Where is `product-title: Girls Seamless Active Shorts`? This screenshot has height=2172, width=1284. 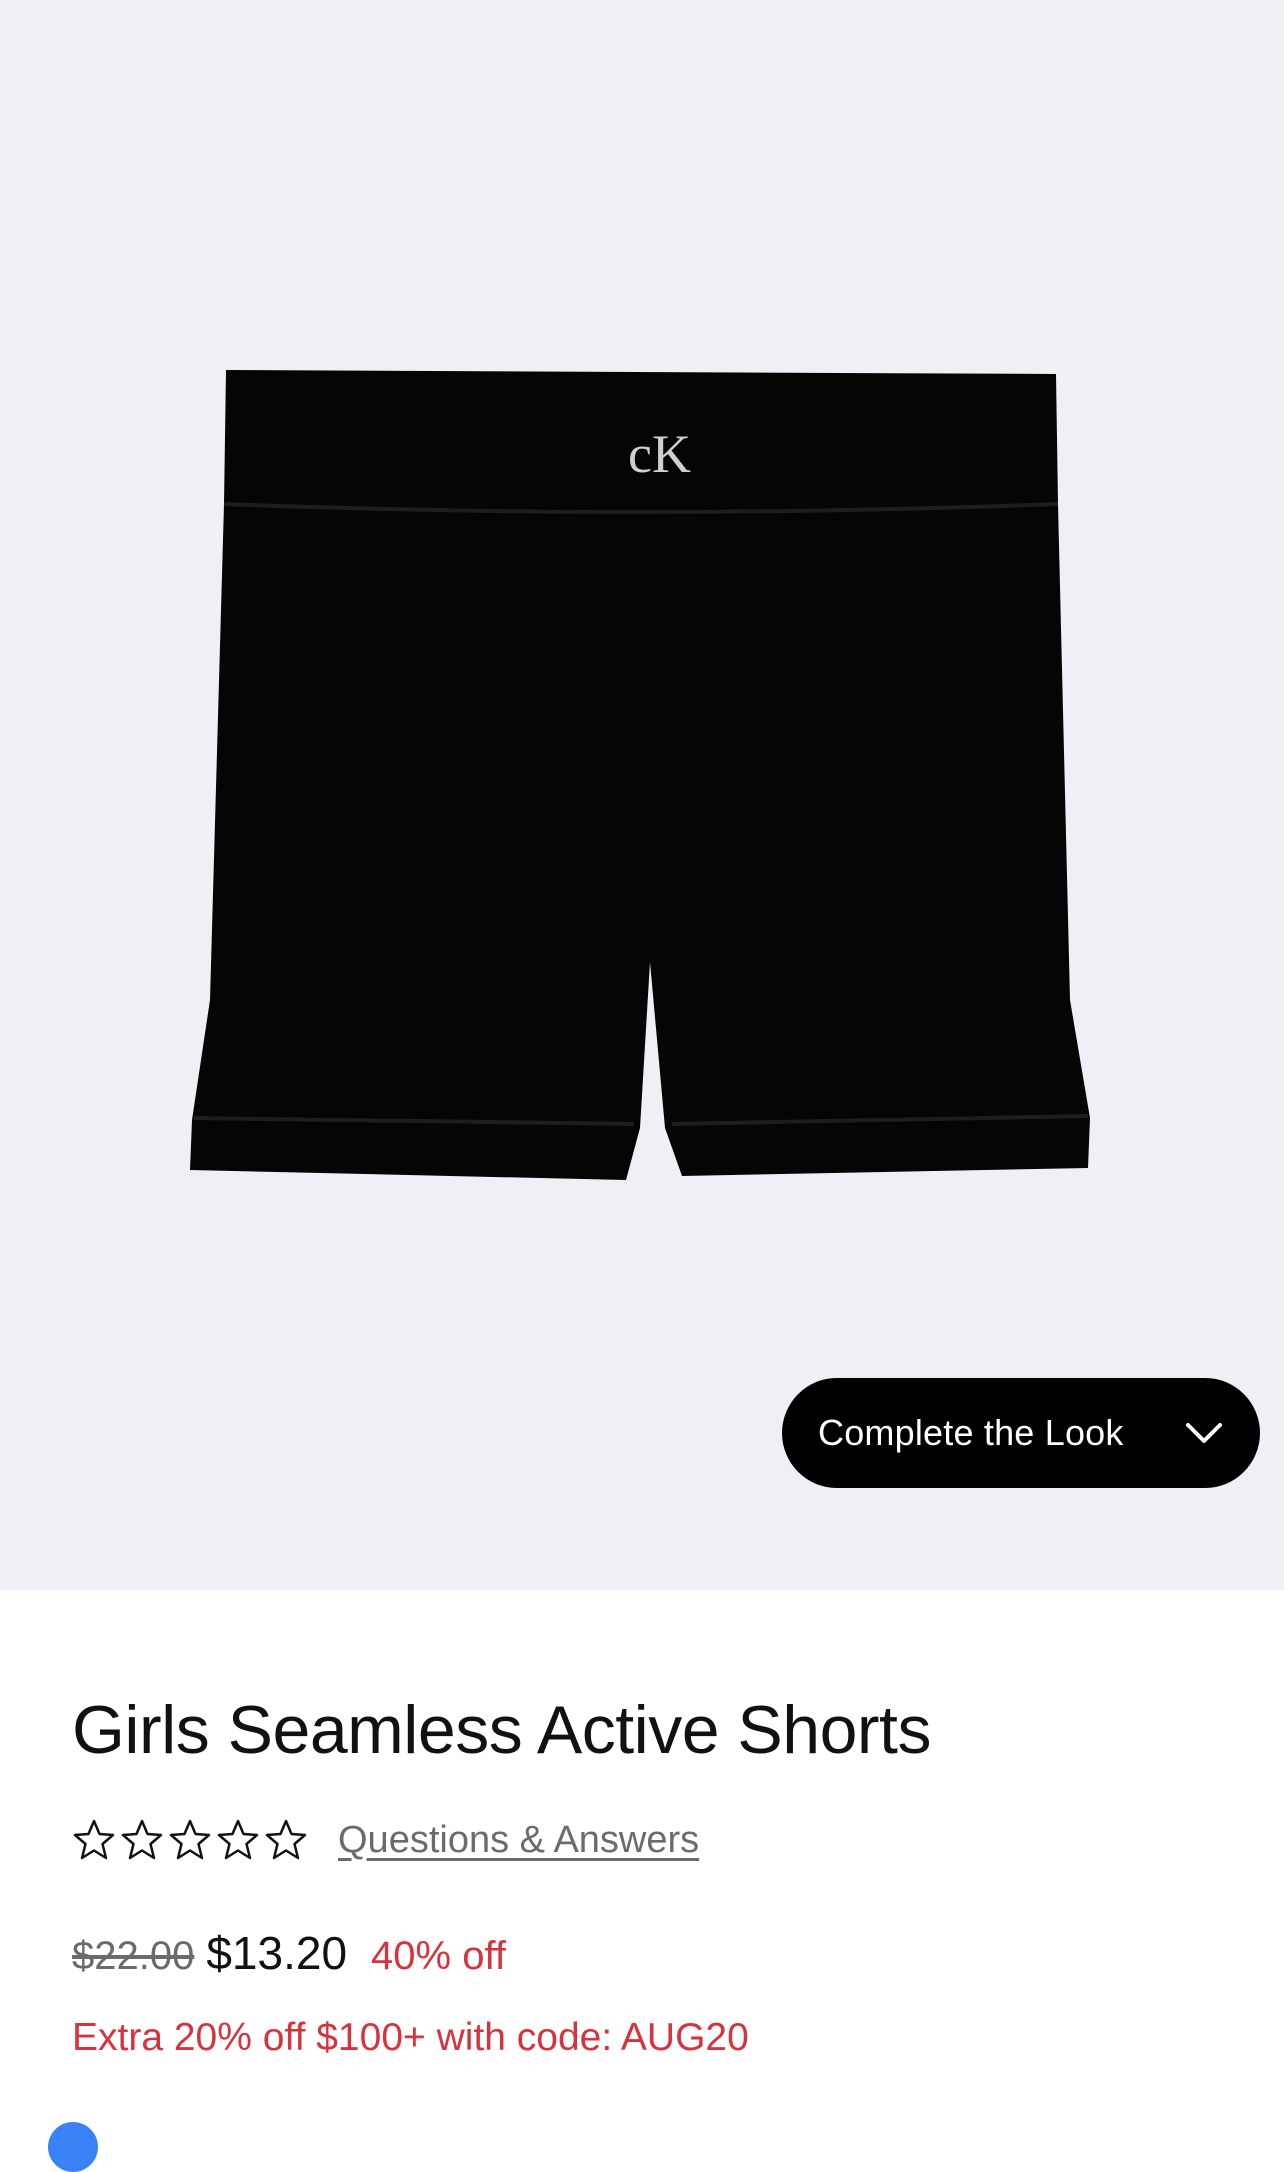
product-title: Girls Seamless Active Shorts is located at coordinates (501, 1730).